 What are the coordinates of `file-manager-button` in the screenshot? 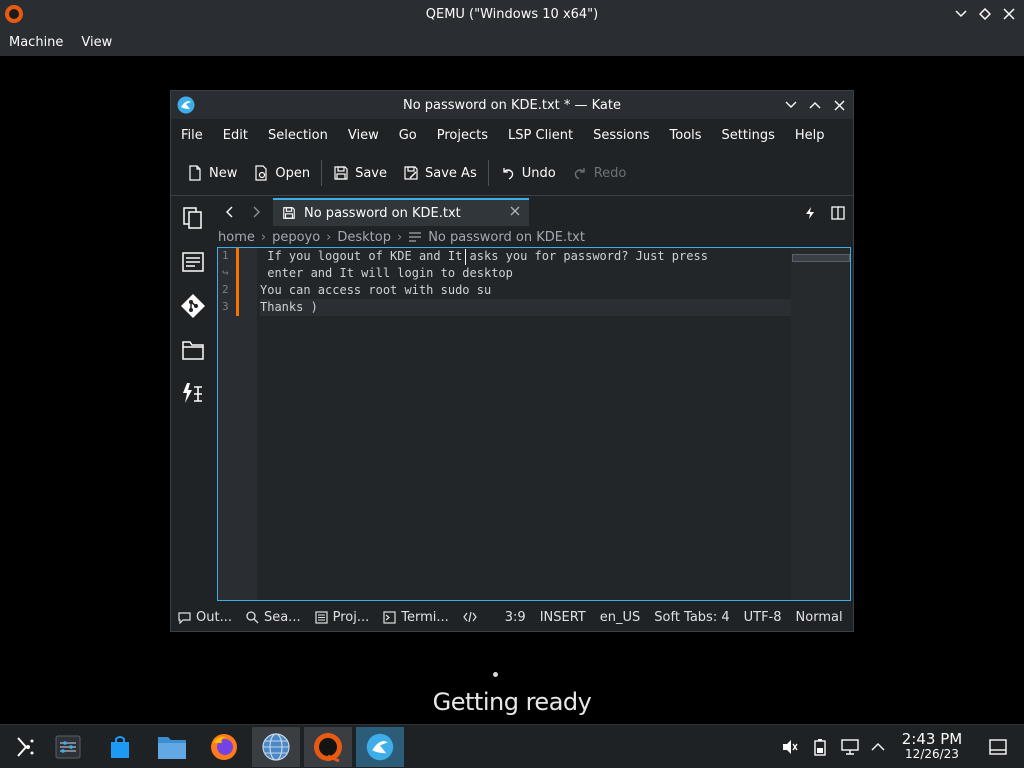 It's located at (172, 747).